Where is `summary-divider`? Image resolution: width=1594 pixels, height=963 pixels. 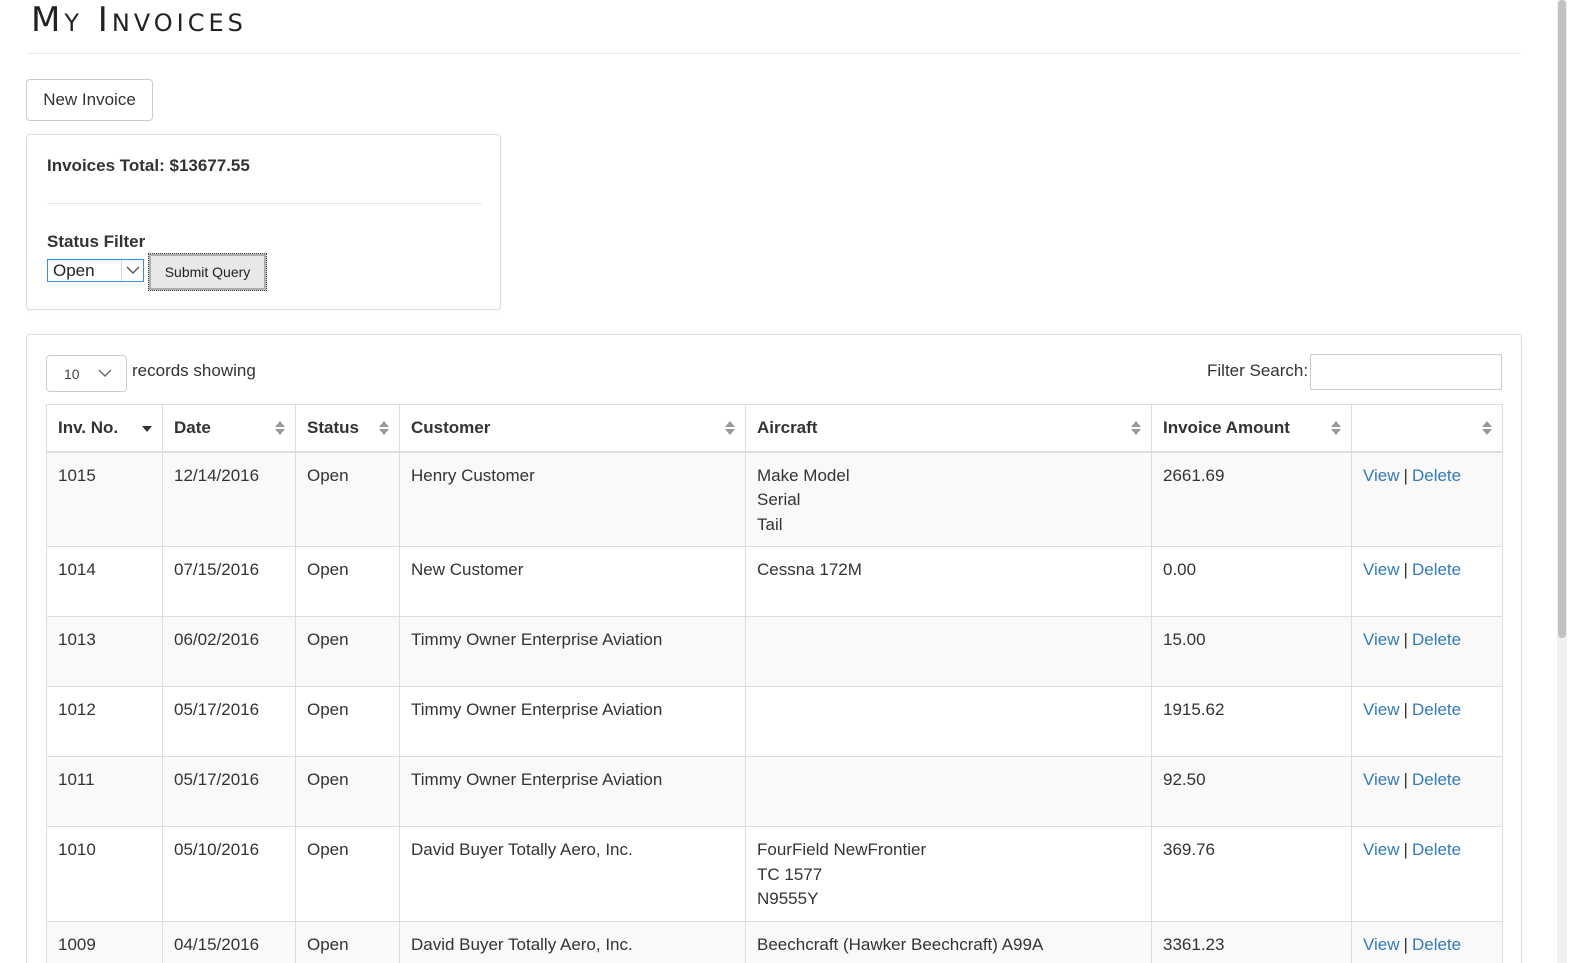
summary-divider is located at coordinates (264, 203).